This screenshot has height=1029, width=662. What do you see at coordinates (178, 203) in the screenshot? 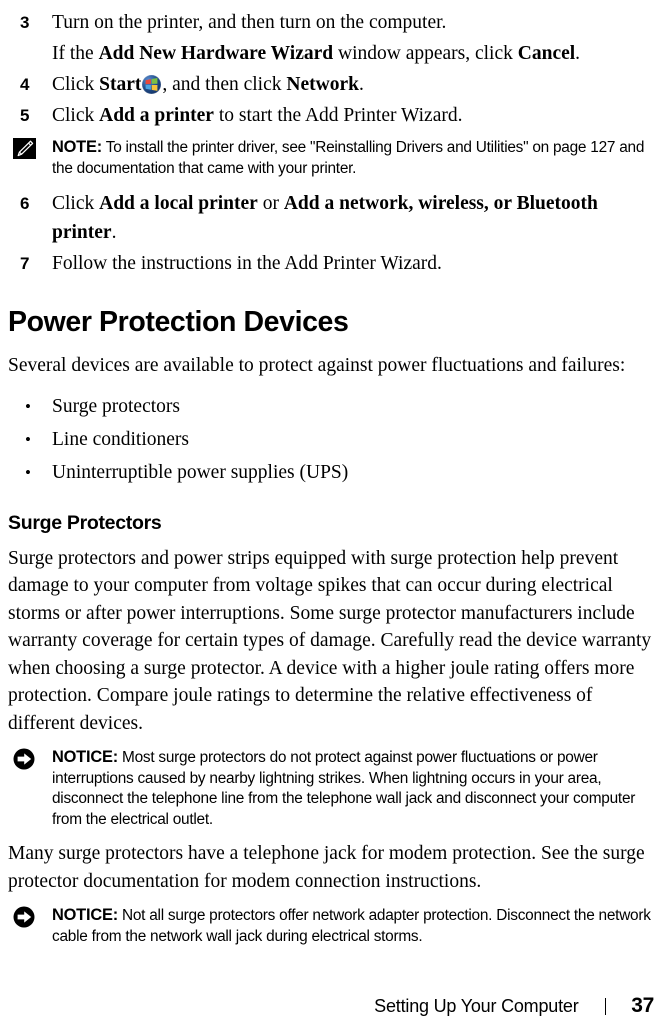
I see `step-line-part-bold: Add a local printer` at bounding box center [178, 203].